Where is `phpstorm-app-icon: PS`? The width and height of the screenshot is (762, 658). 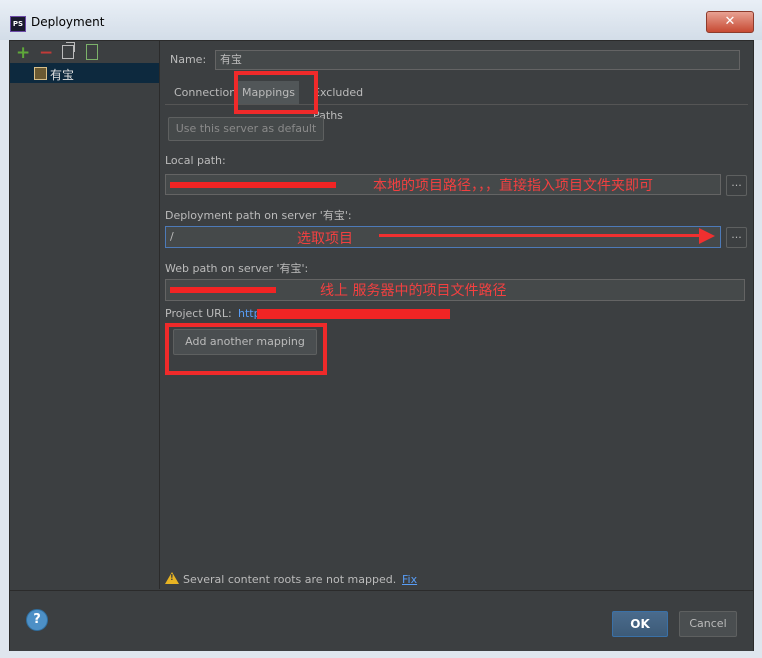 phpstorm-app-icon: PS is located at coordinates (18, 24).